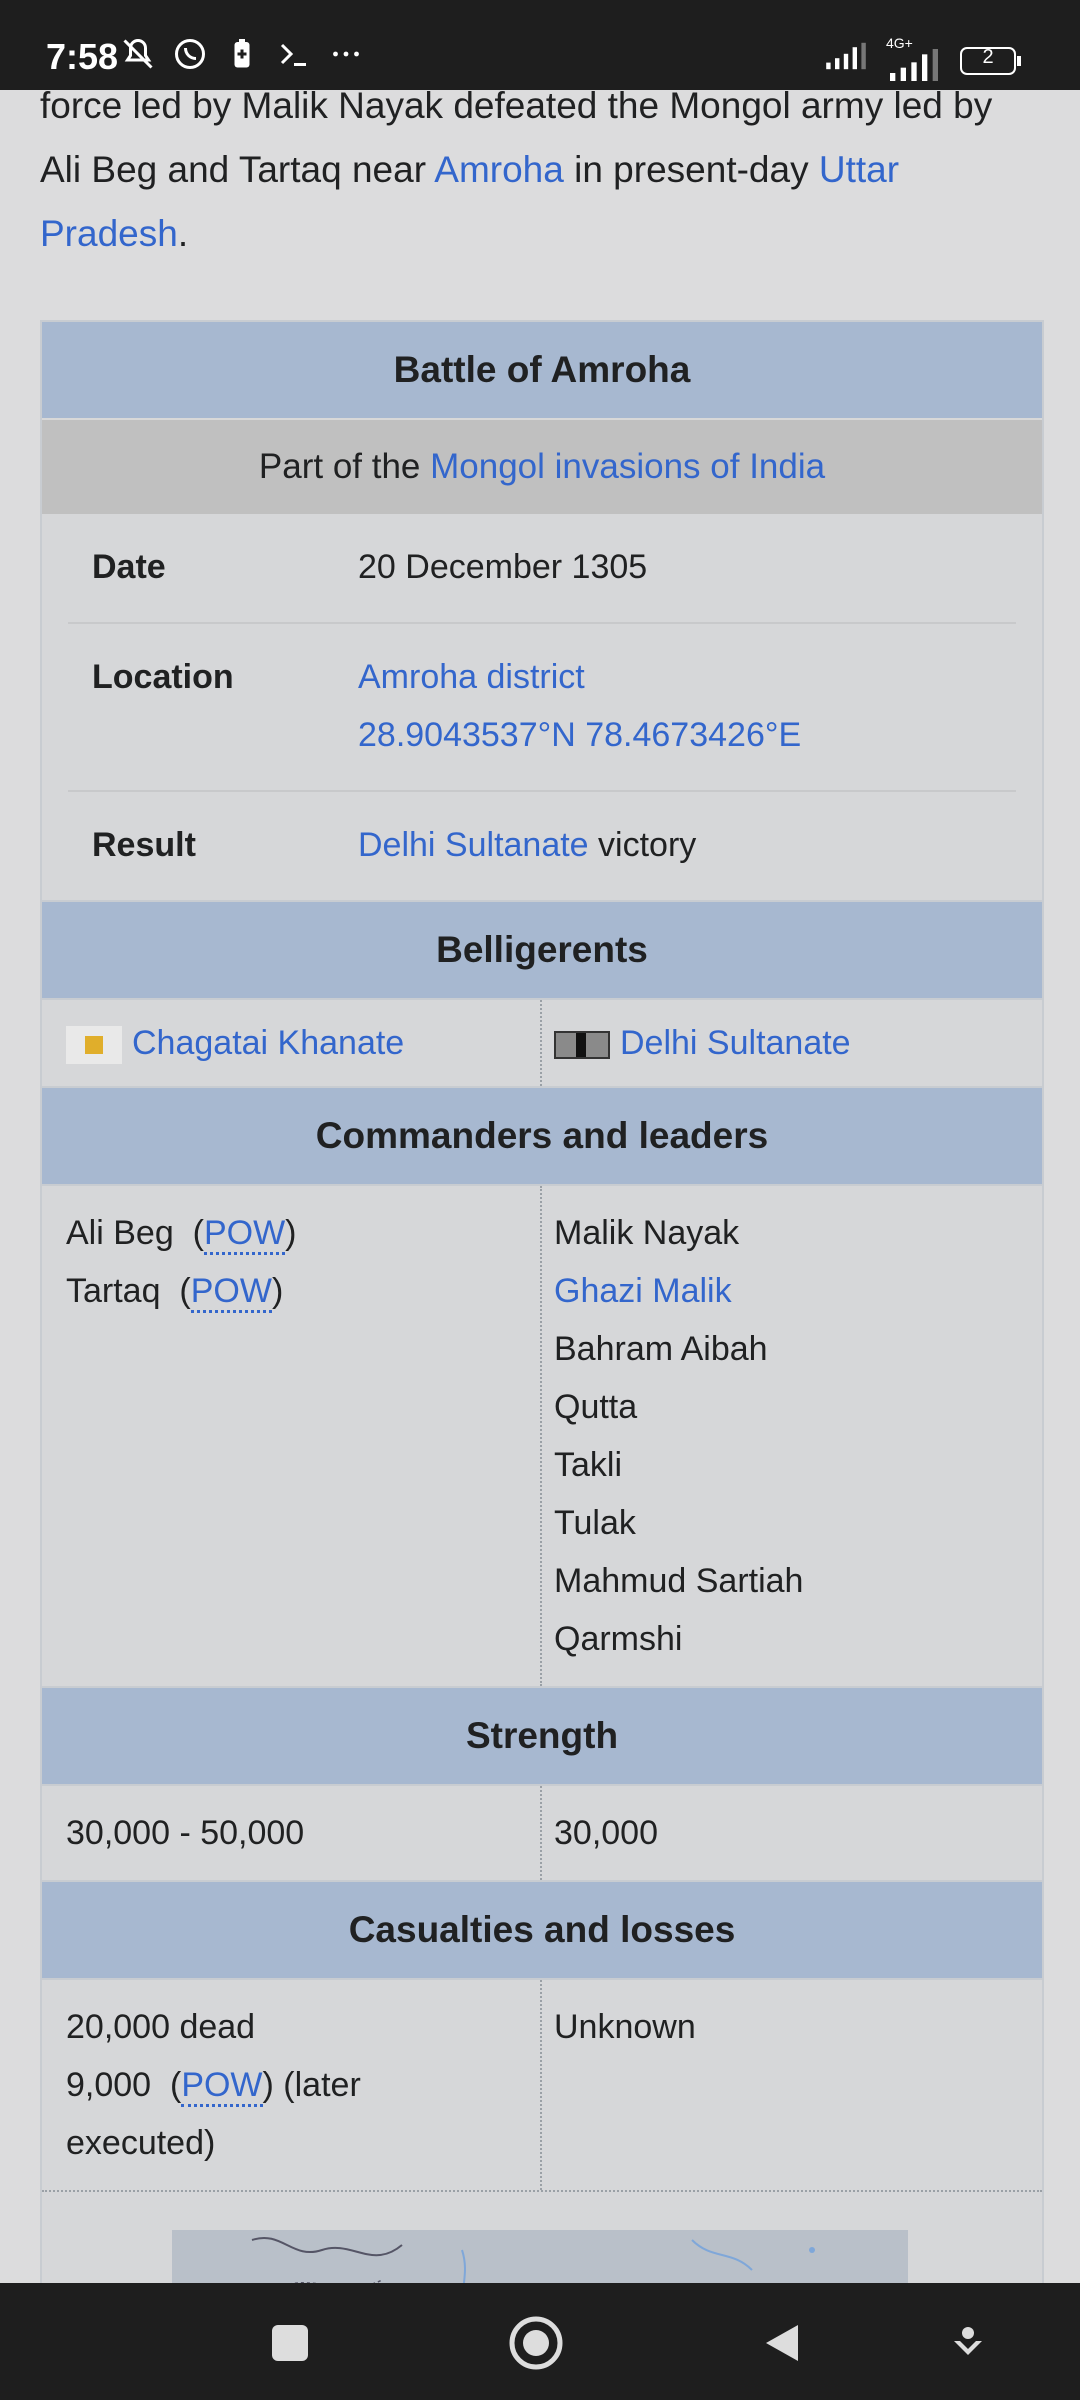 This screenshot has height=2400, width=1080. What do you see at coordinates (627, 467) in the screenshot?
I see `link-mongol-invasions: Mongol invasions of India` at bounding box center [627, 467].